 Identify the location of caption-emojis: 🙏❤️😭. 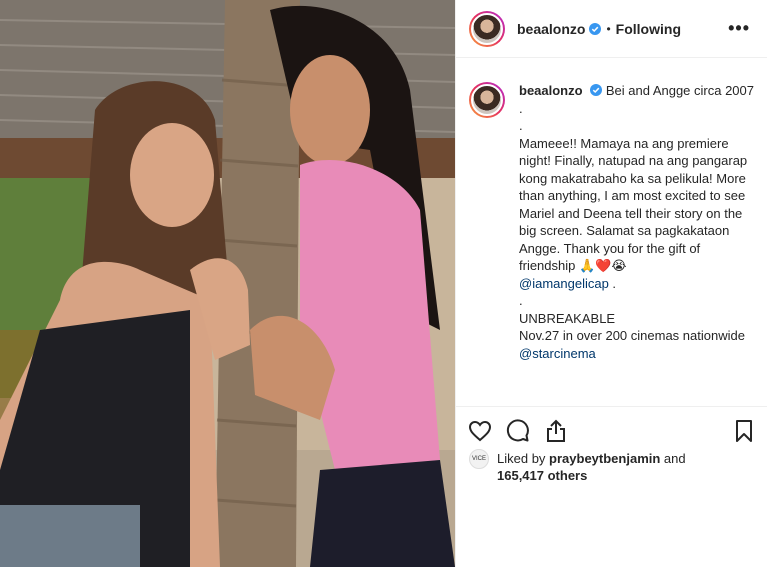
(603, 265).